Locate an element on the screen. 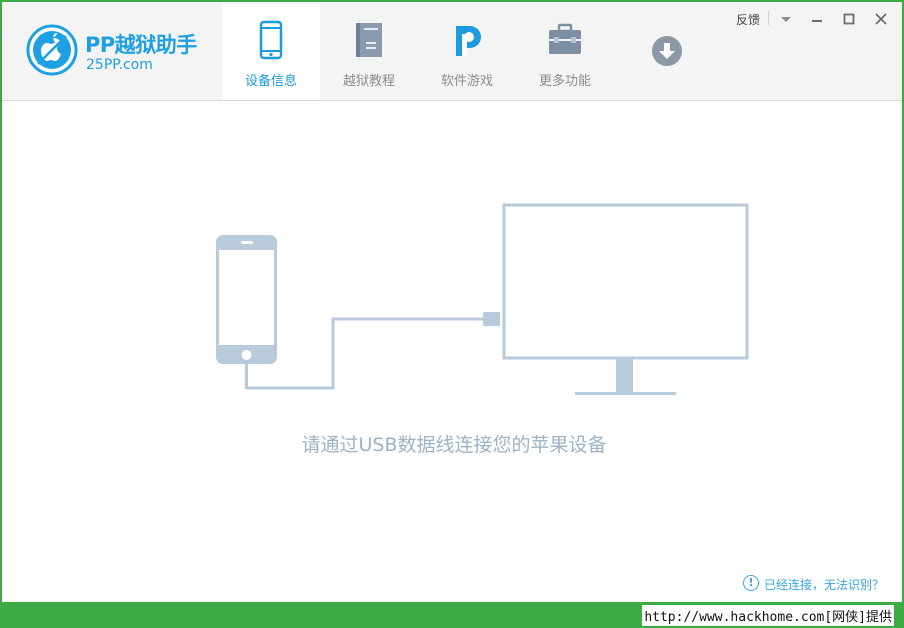 Image resolution: width=904 pixels, height=628 pixels. info-icon: ! is located at coordinates (751, 583).